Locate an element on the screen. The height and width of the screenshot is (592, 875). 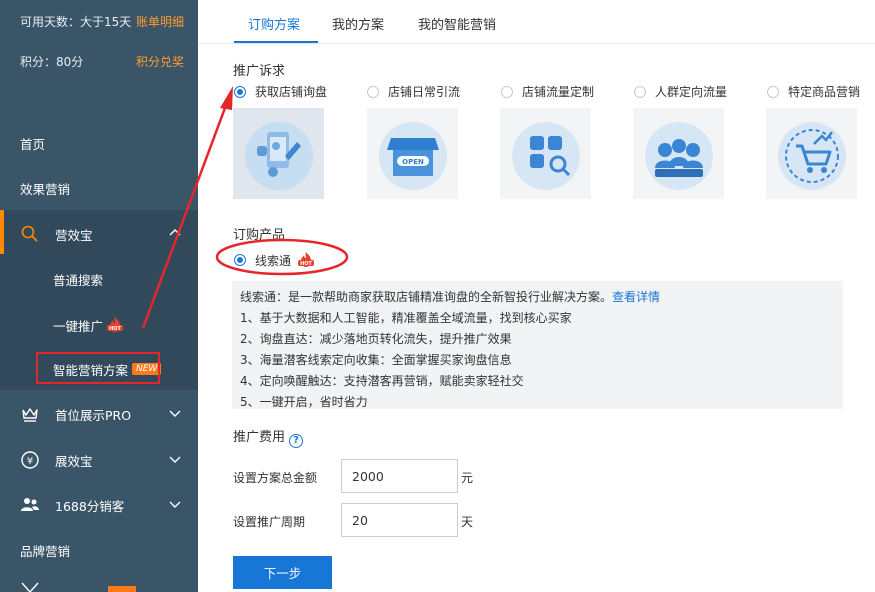
tab-bar: 订购方案 我的方案 我的智能营销 is located at coordinates (536, 22).